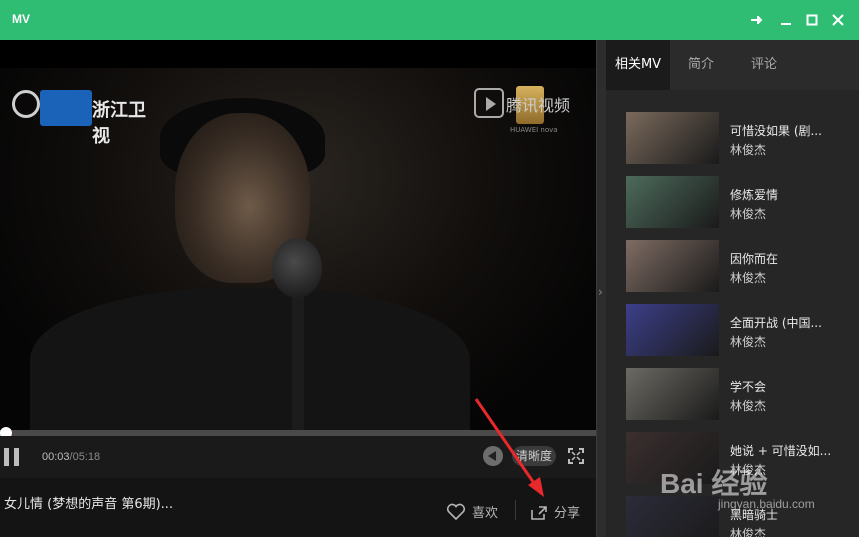  I want to click on info-bar: 女儿情 (梦想的声音 第6期)... 喜欢 分享, so click(298, 507).